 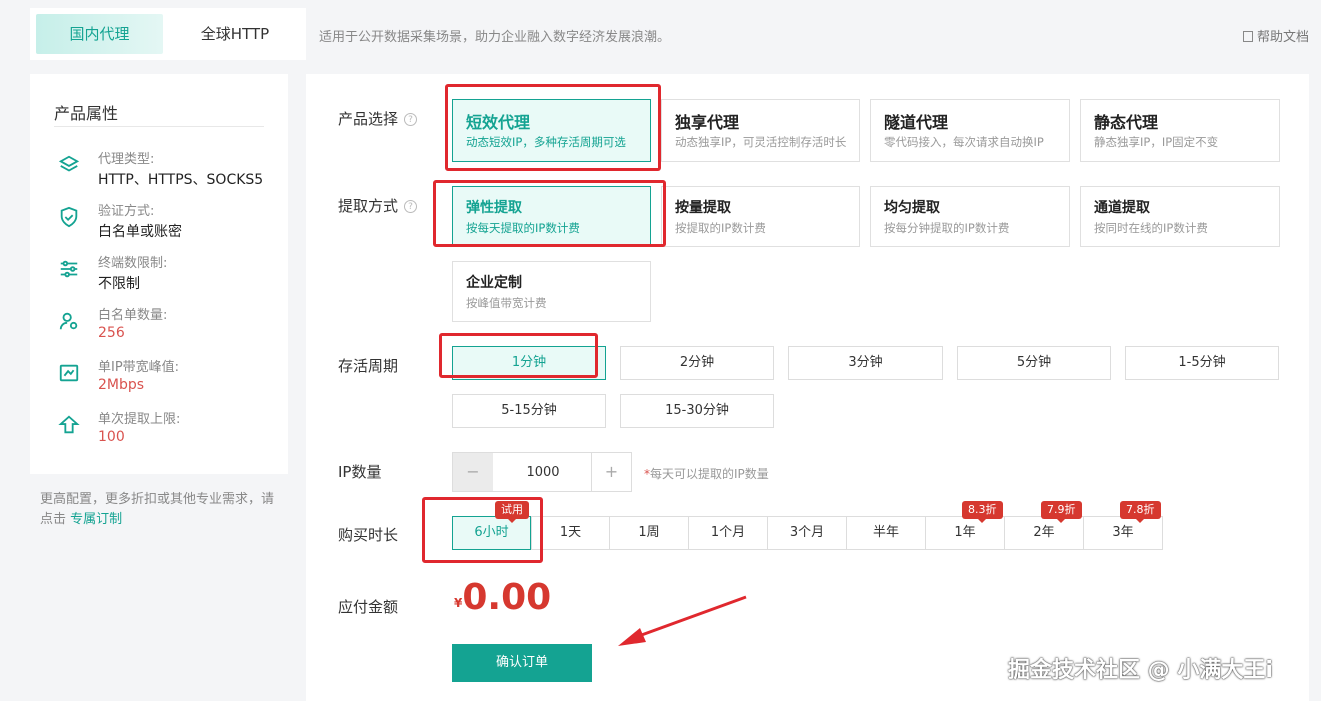 I want to click on help-doc-label: 帮助文档, so click(x=1282, y=37).